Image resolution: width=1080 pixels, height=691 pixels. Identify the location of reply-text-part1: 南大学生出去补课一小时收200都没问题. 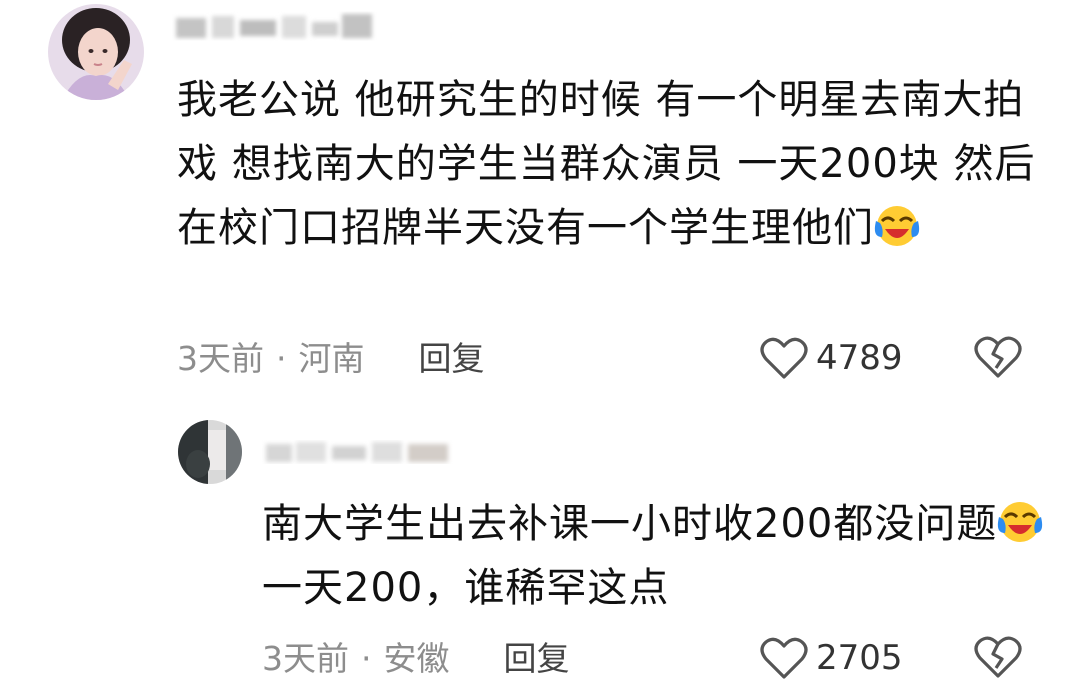
(630, 524).